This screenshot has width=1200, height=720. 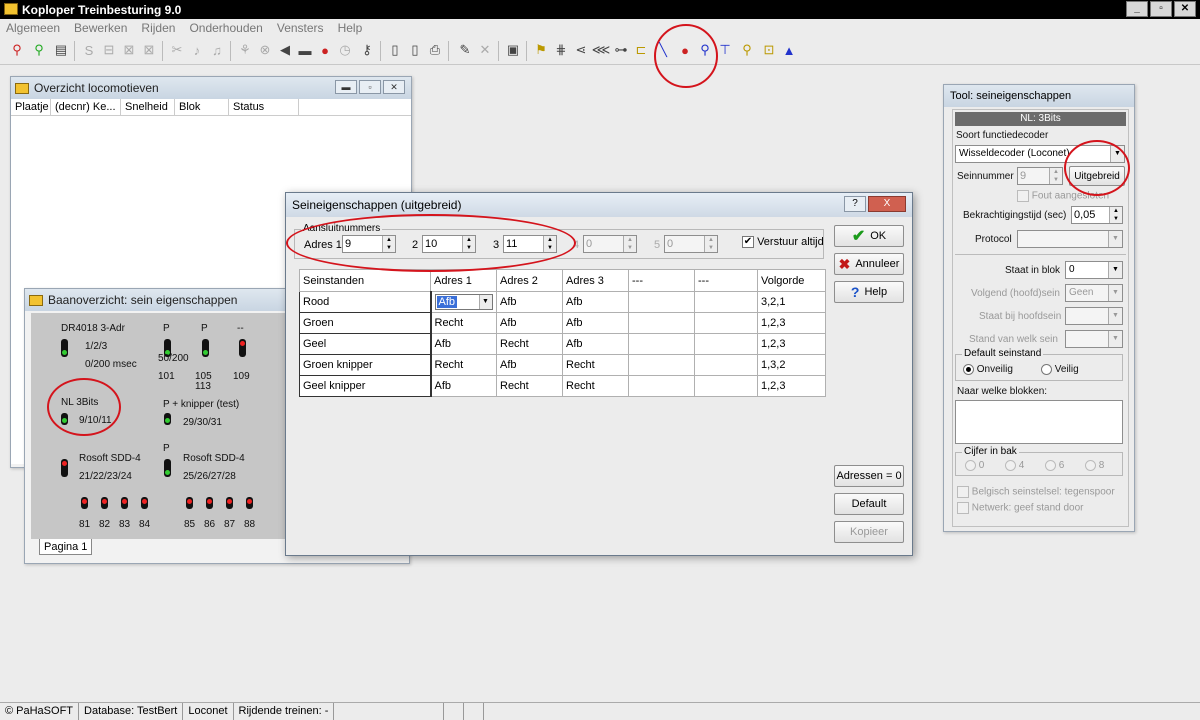 I want to click on address-5-input: 0 ▲ ▼, so click(x=691, y=244).